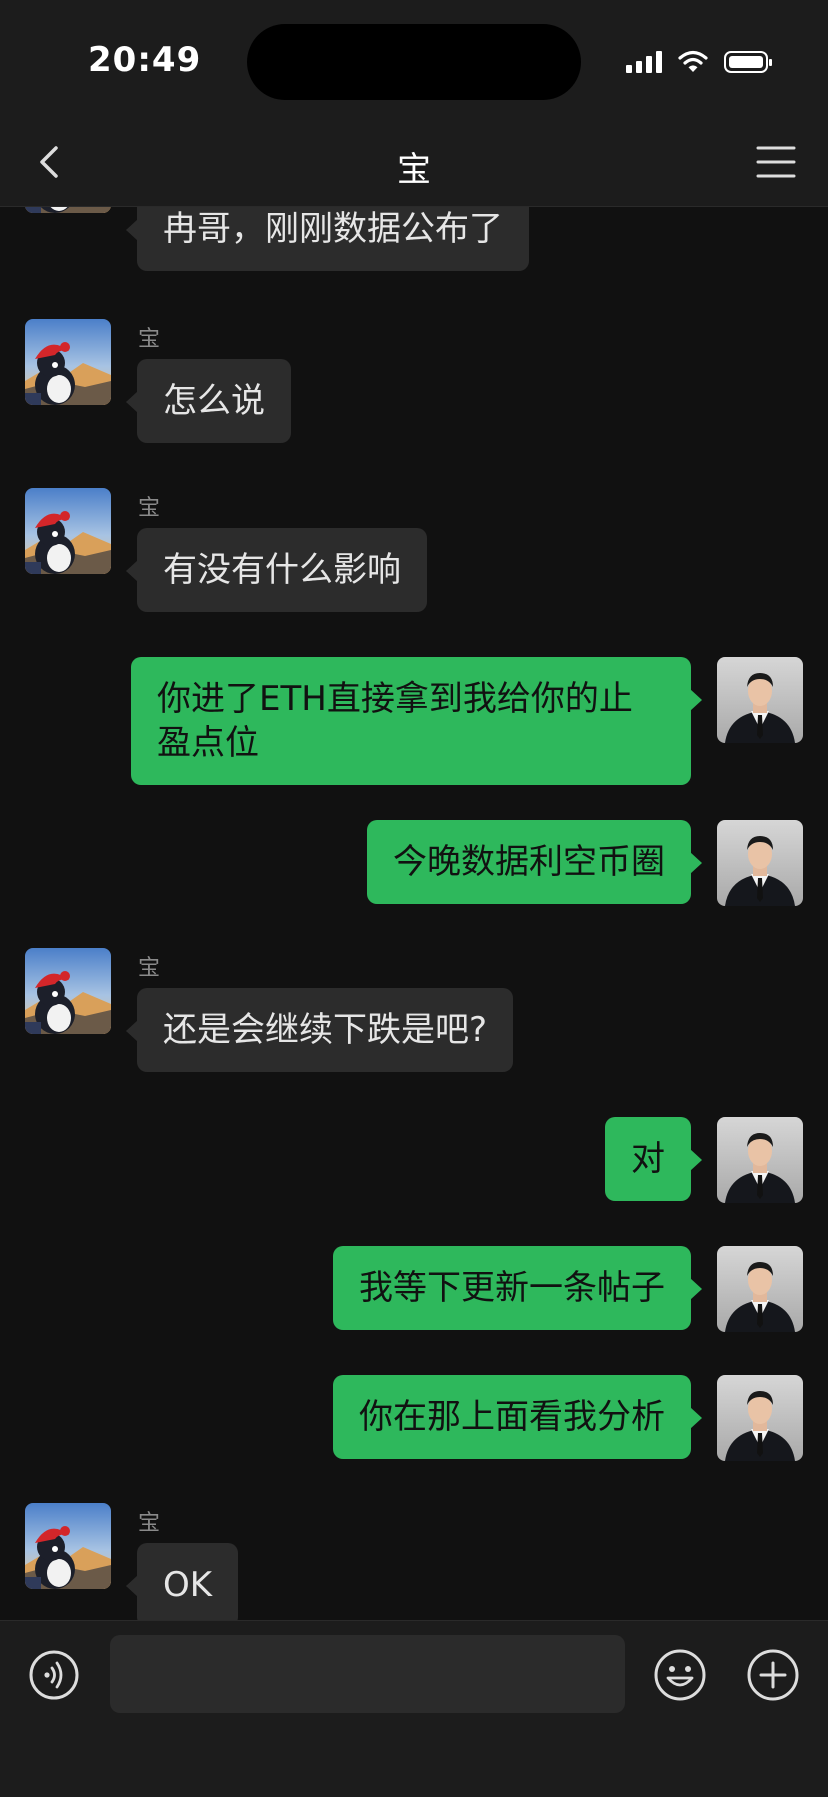  What do you see at coordinates (644, 62) in the screenshot?
I see `cellular-signal-icon` at bounding box center [644, 62].